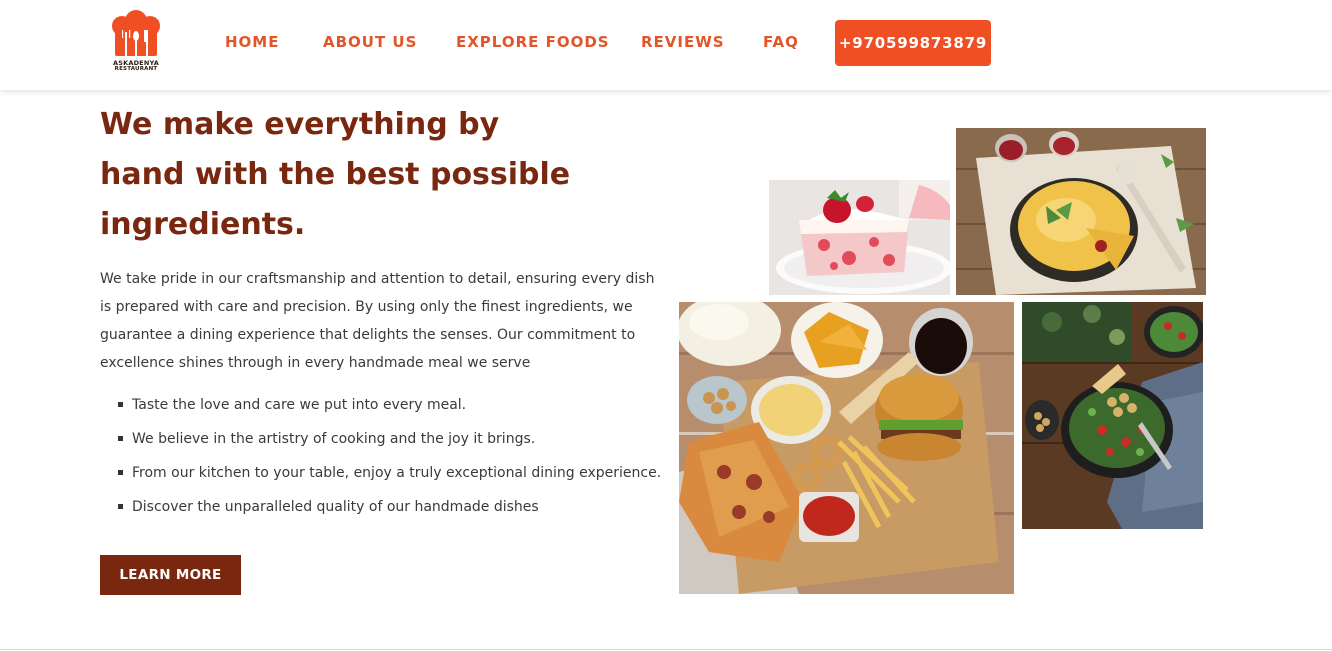 The height and width of the screenshot is (651, 1332). Describe the element at coordinates (1081, 211) in the screenshot. I see `frittata-pie-photo` at that location.